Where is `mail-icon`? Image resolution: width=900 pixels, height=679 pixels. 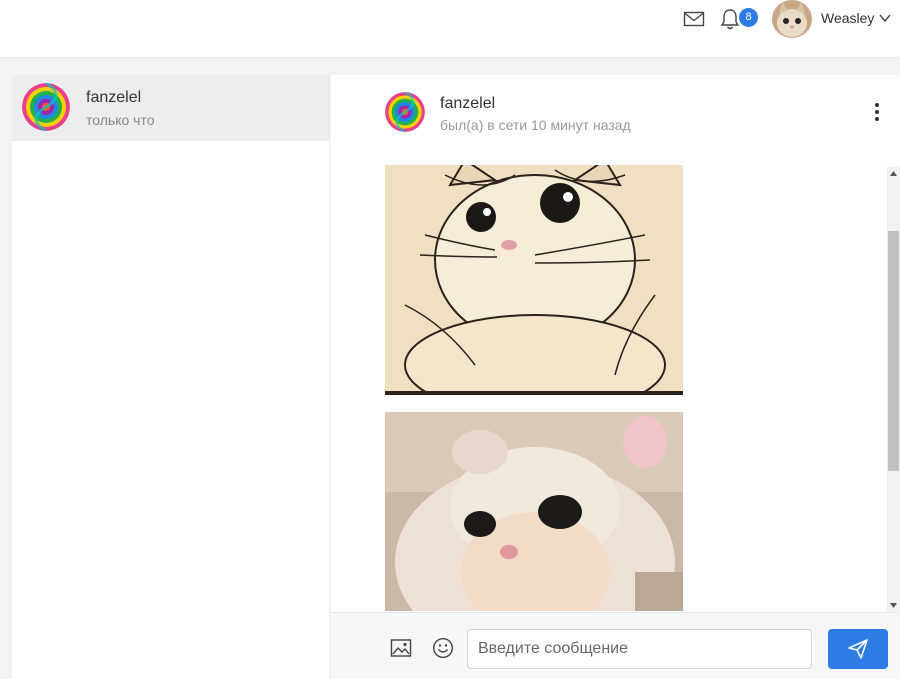
mail-icon is located at coordinates (694, 19).